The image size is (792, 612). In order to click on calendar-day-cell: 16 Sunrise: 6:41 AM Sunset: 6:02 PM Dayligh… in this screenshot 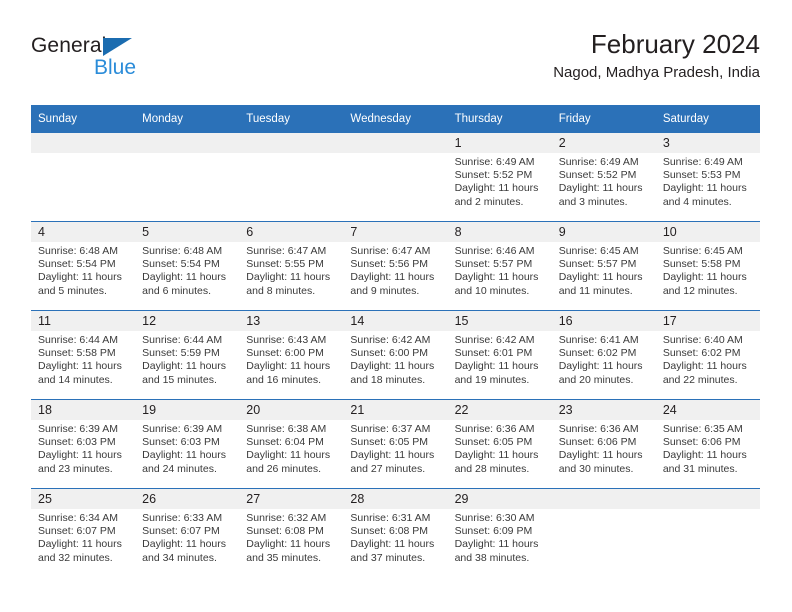, I will do `click(603, 355)`.